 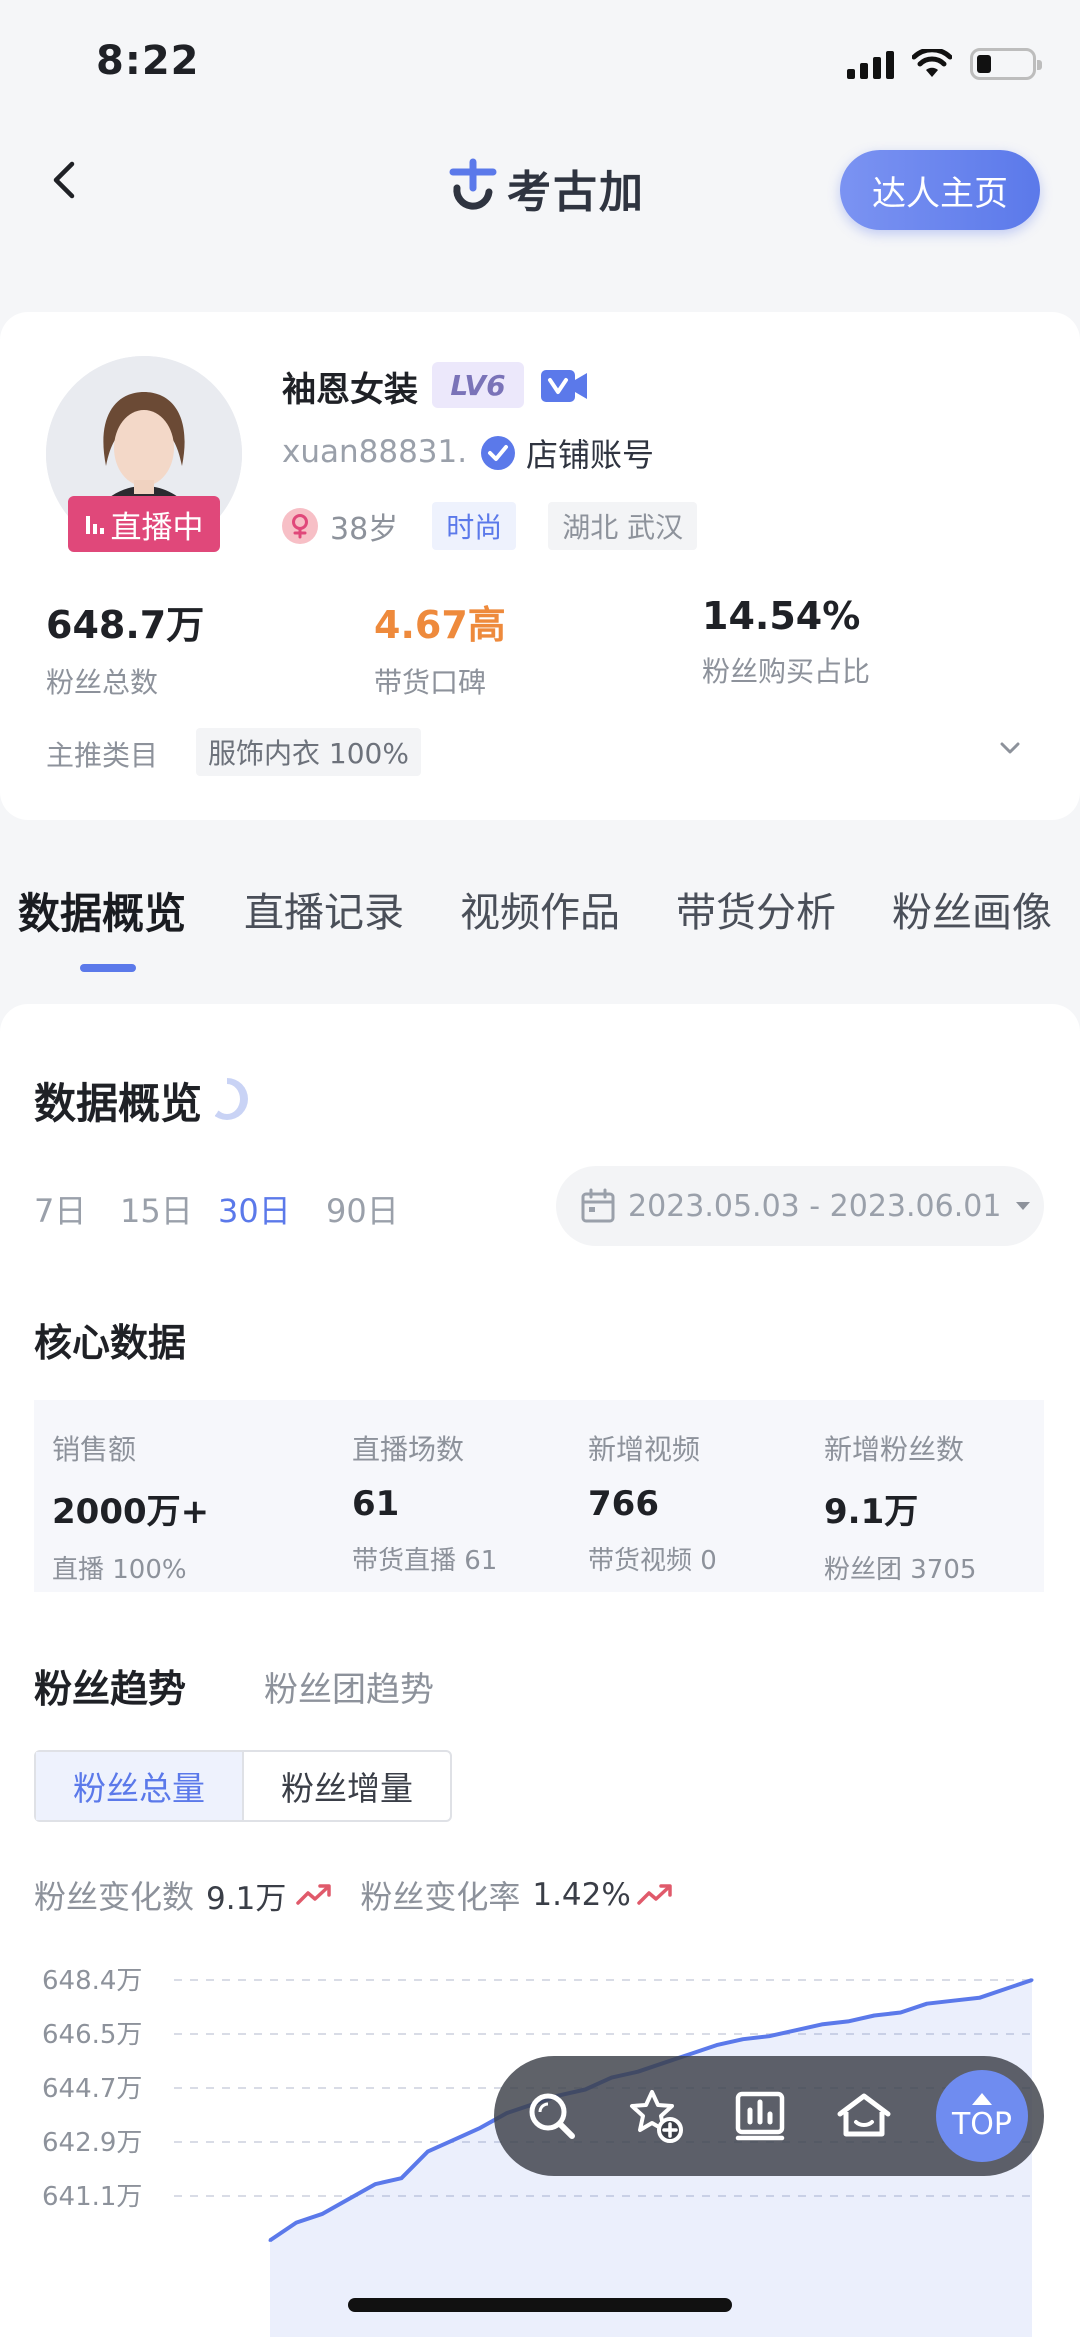 What do you see at coordinates (108, 968) in the screenshot?
I see `tab-underline` at bounding box center [108, 968].